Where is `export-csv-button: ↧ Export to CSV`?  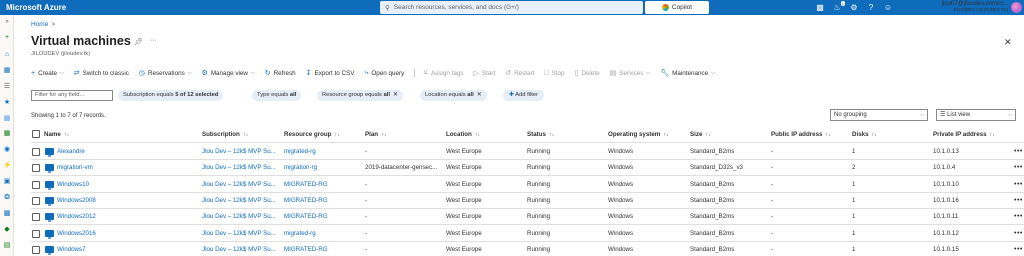 export-csv-button: ↧ Export to CSV is located at coordinates (330, 73).